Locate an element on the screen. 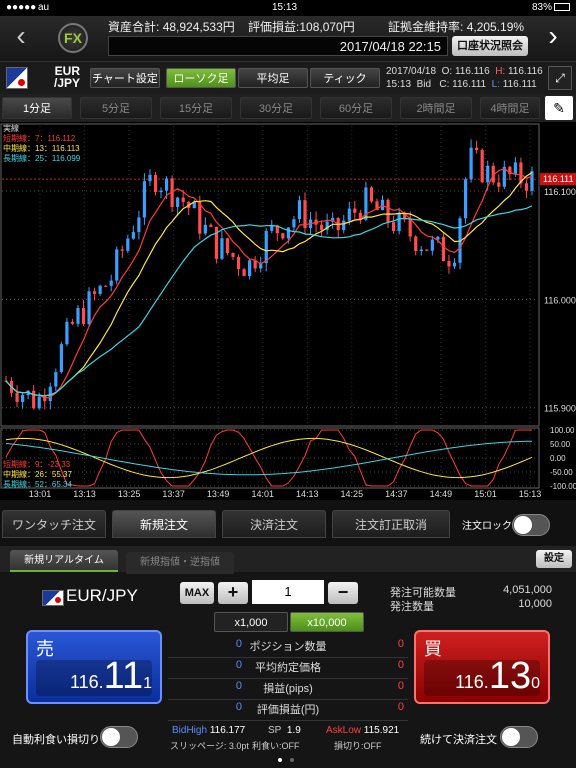 The image size is (576, 768). x-tick-label: 14:37 is located at coordinates (396, 494).